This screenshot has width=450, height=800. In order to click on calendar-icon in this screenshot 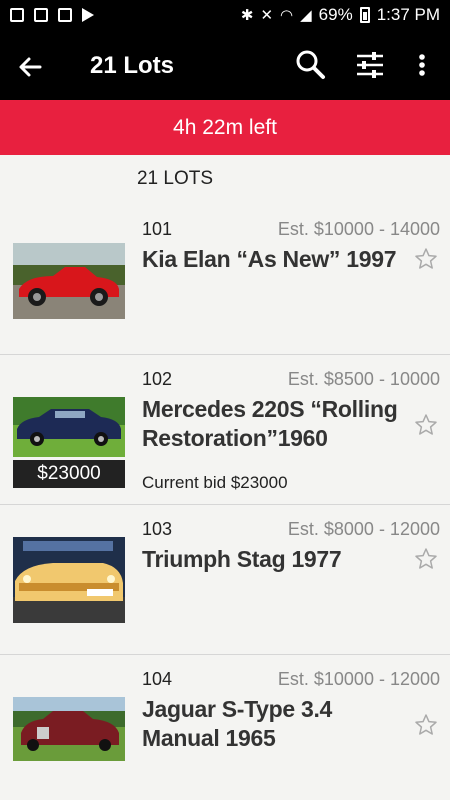, I will do `click(65, 15)`.